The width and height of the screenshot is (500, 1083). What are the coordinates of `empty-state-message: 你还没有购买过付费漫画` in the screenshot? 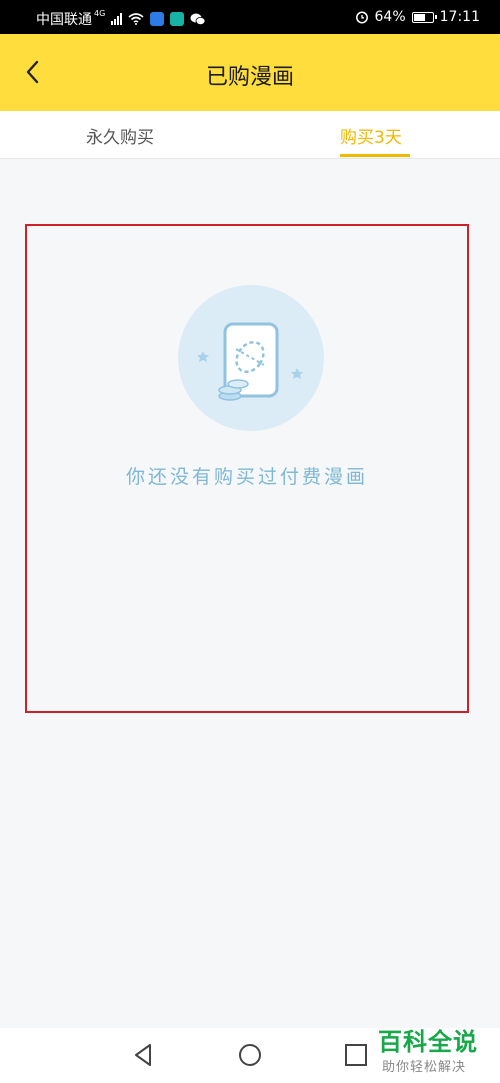 It's located at (246, 477).